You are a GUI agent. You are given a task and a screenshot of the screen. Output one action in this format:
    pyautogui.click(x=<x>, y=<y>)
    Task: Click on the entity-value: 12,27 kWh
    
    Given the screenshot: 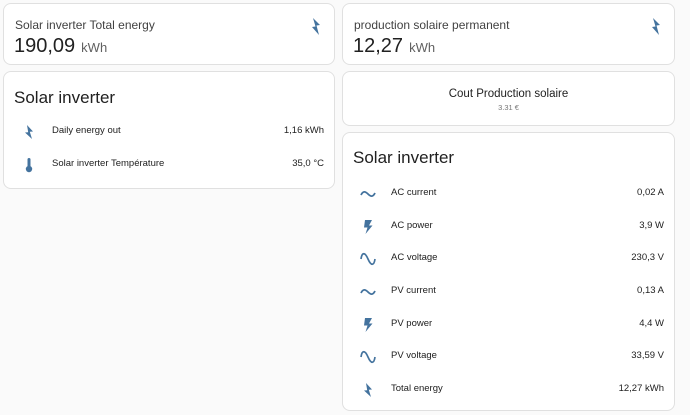 What is the action you would take?
    pyautogui.click(x=641, y=388)
    